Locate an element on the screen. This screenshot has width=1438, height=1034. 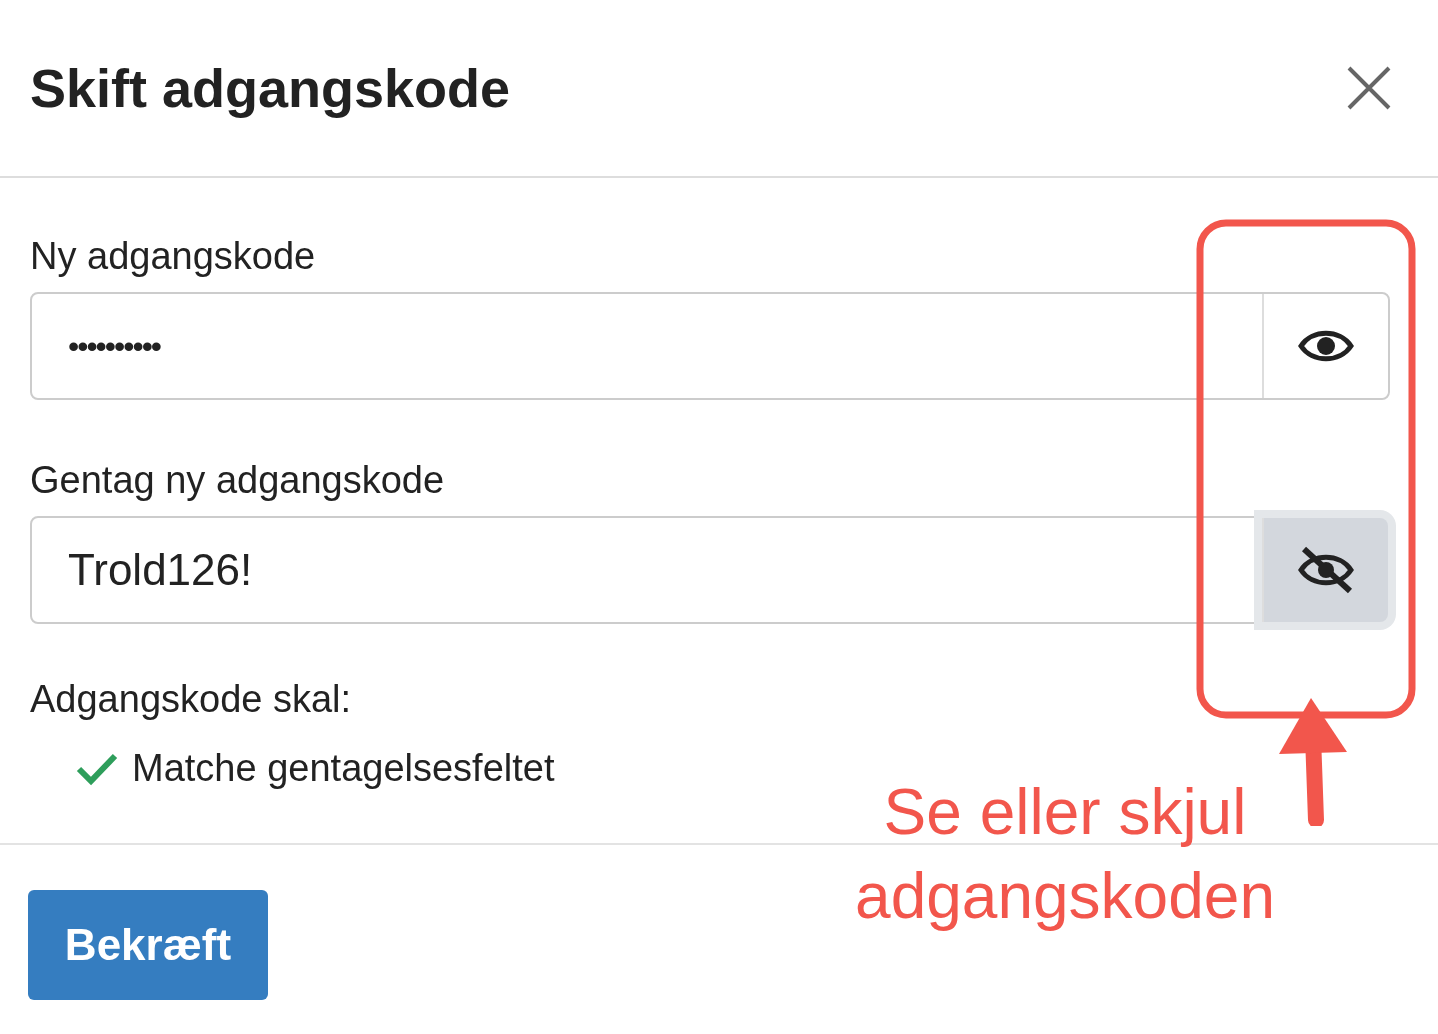
field-label: Gentag ny adgangskode is located at coordinates (238, 480).